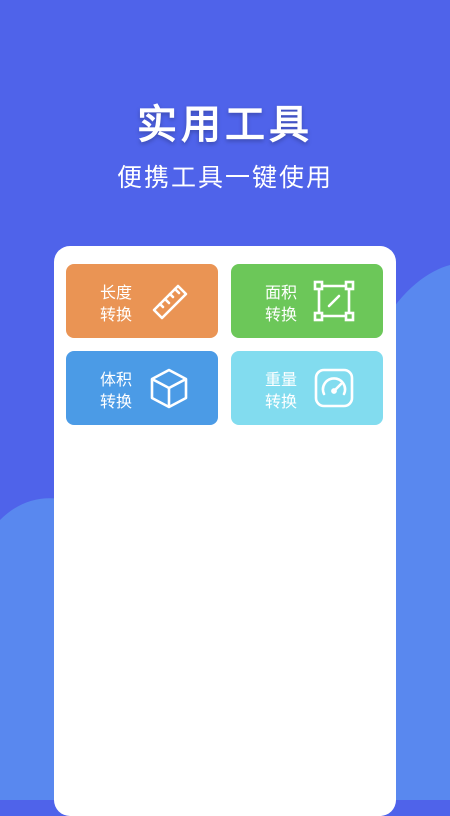 Image resolution: width=450 pixels, height=816 pixels. Describe the element at coordinates (307, 388) in the screenshot. I see `weight-conversion-tile: 重量 转换` at that location.